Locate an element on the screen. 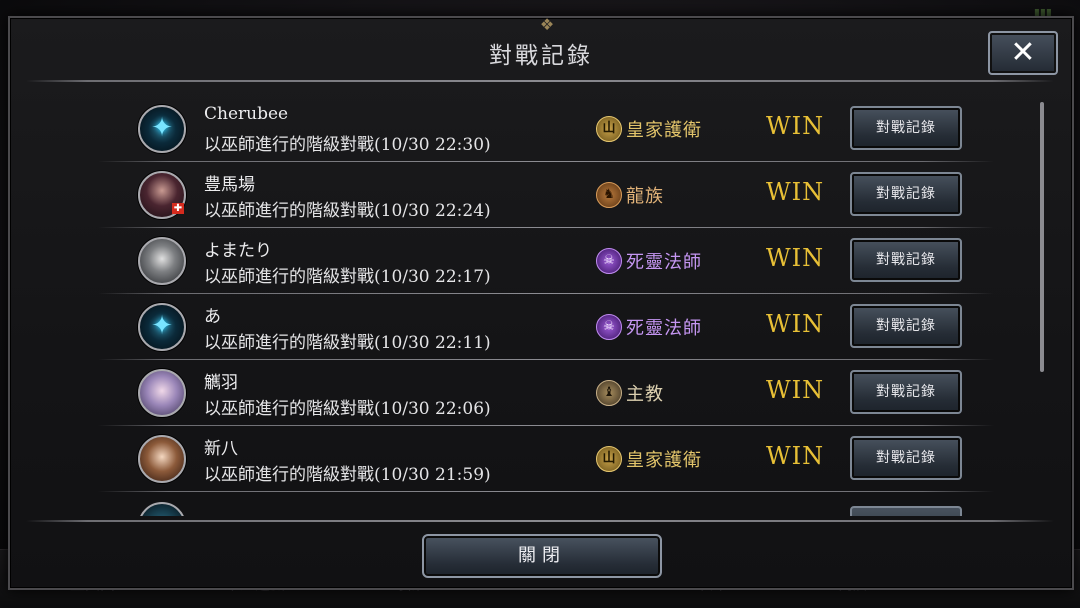 Image resolution: width=1080 pixels, height=608 pixels. close-button: 關閉 is located at coordinates (542, 556).